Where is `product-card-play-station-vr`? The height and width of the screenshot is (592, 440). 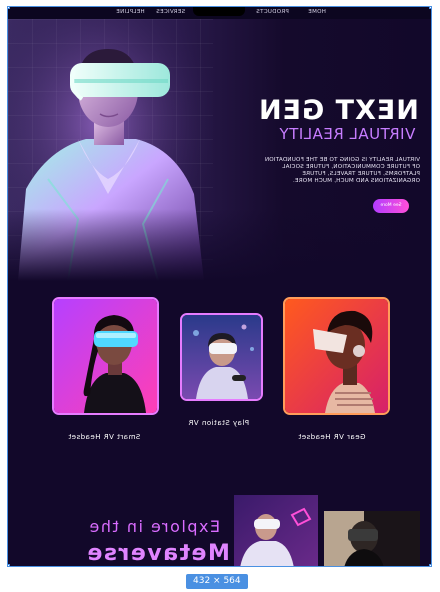 product-card-play-station-vr is located at coordinates (221, 357).